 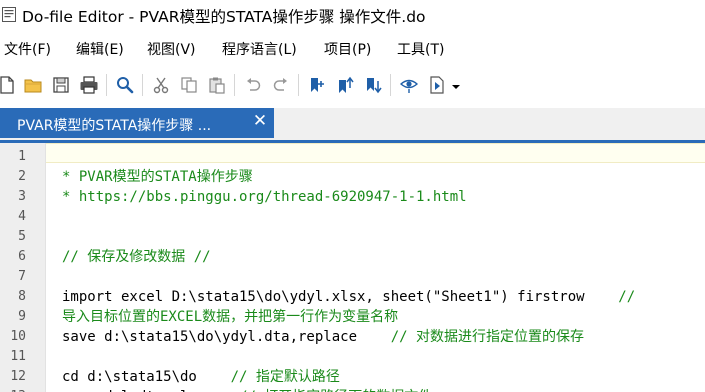 What do you see at coordinates (627, 297) in the screenshot?
I see `code-comment: //` at bounding box center [627, 297].